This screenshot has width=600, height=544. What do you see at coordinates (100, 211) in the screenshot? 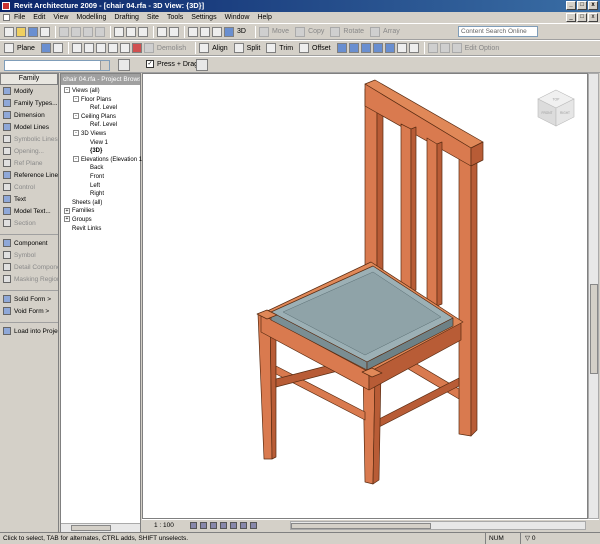
I see `browser-tree-node: + Families` at bounding box center [100, 211].